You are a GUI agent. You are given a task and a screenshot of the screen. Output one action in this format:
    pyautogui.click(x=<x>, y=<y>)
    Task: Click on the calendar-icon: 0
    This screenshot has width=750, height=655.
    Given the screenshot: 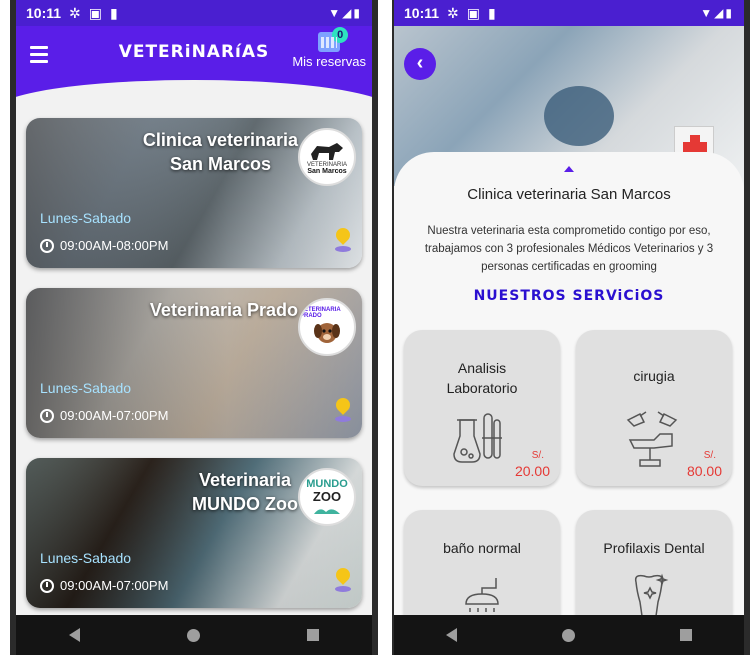 What is the action you would take?
    pyautogui.click(x=333, y=39)
    